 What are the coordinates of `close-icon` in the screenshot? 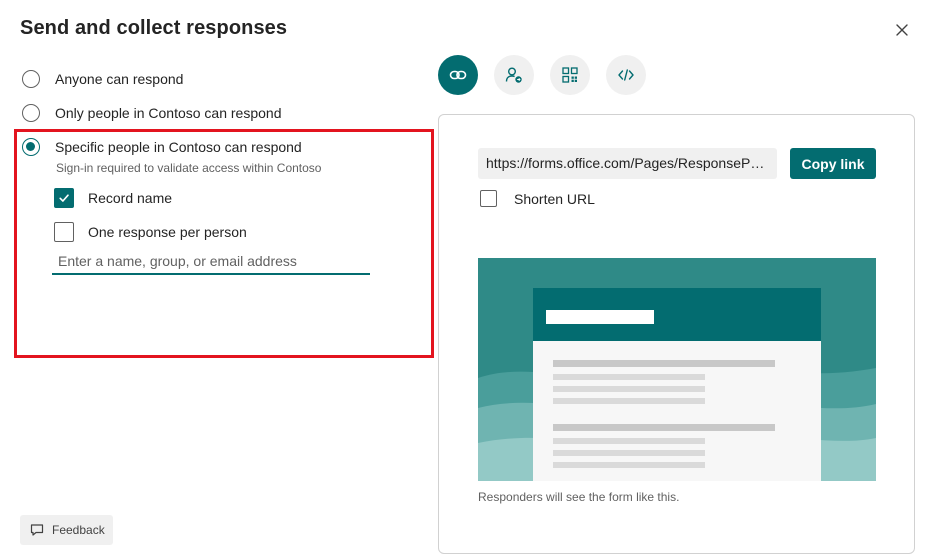 It's located at (902, 30).